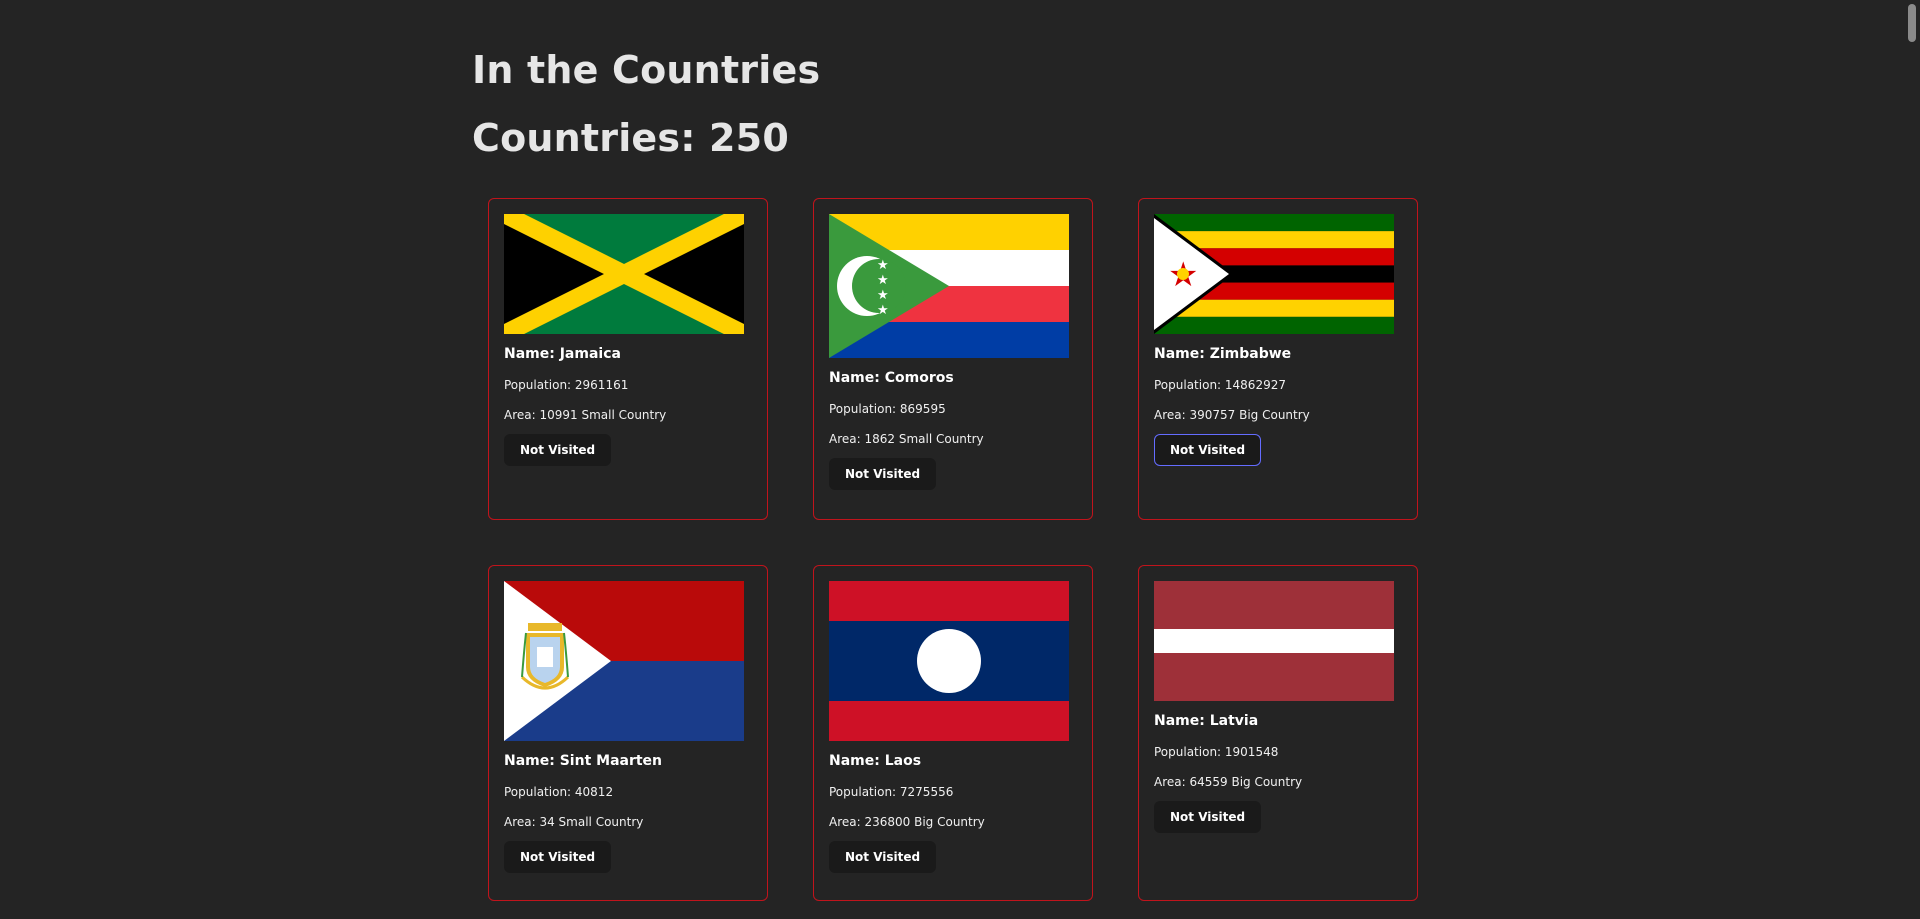 This screenshot has height=919, width=1920. Describe the element at coordinates (949, 661) in the screenshot. I see `laos-flag` at that location.